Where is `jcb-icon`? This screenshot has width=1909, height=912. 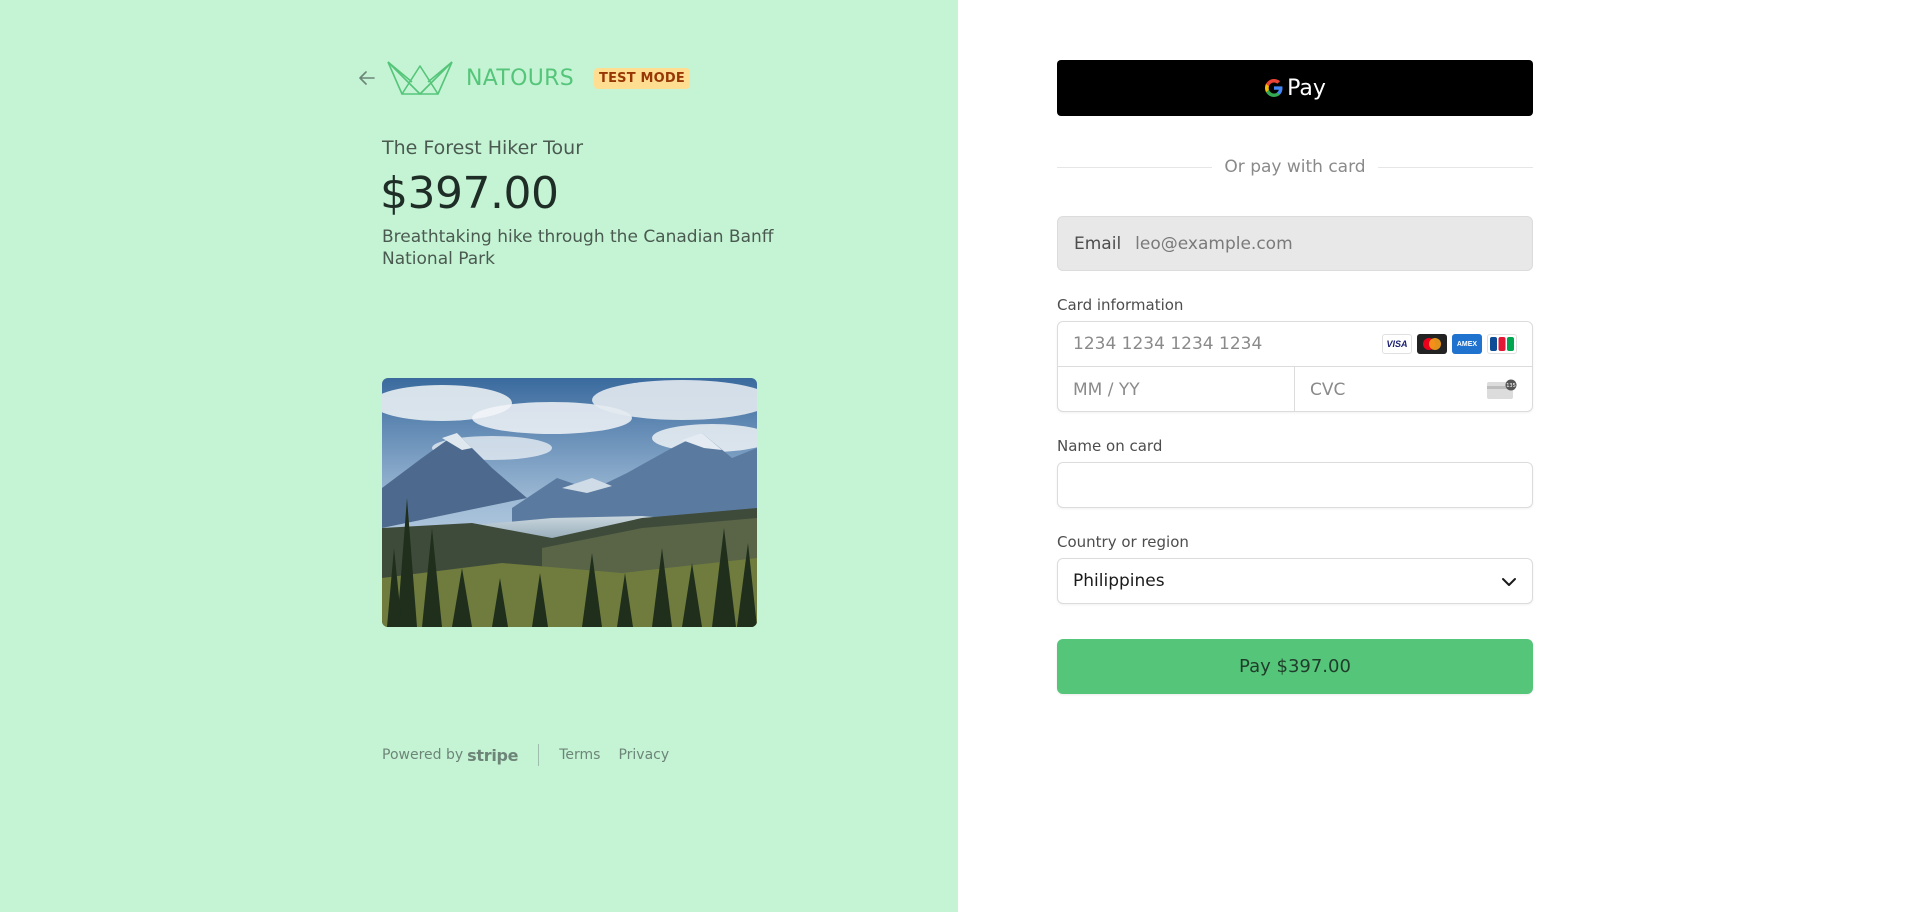
jcb-icon is located at coordinates (1502, 344).